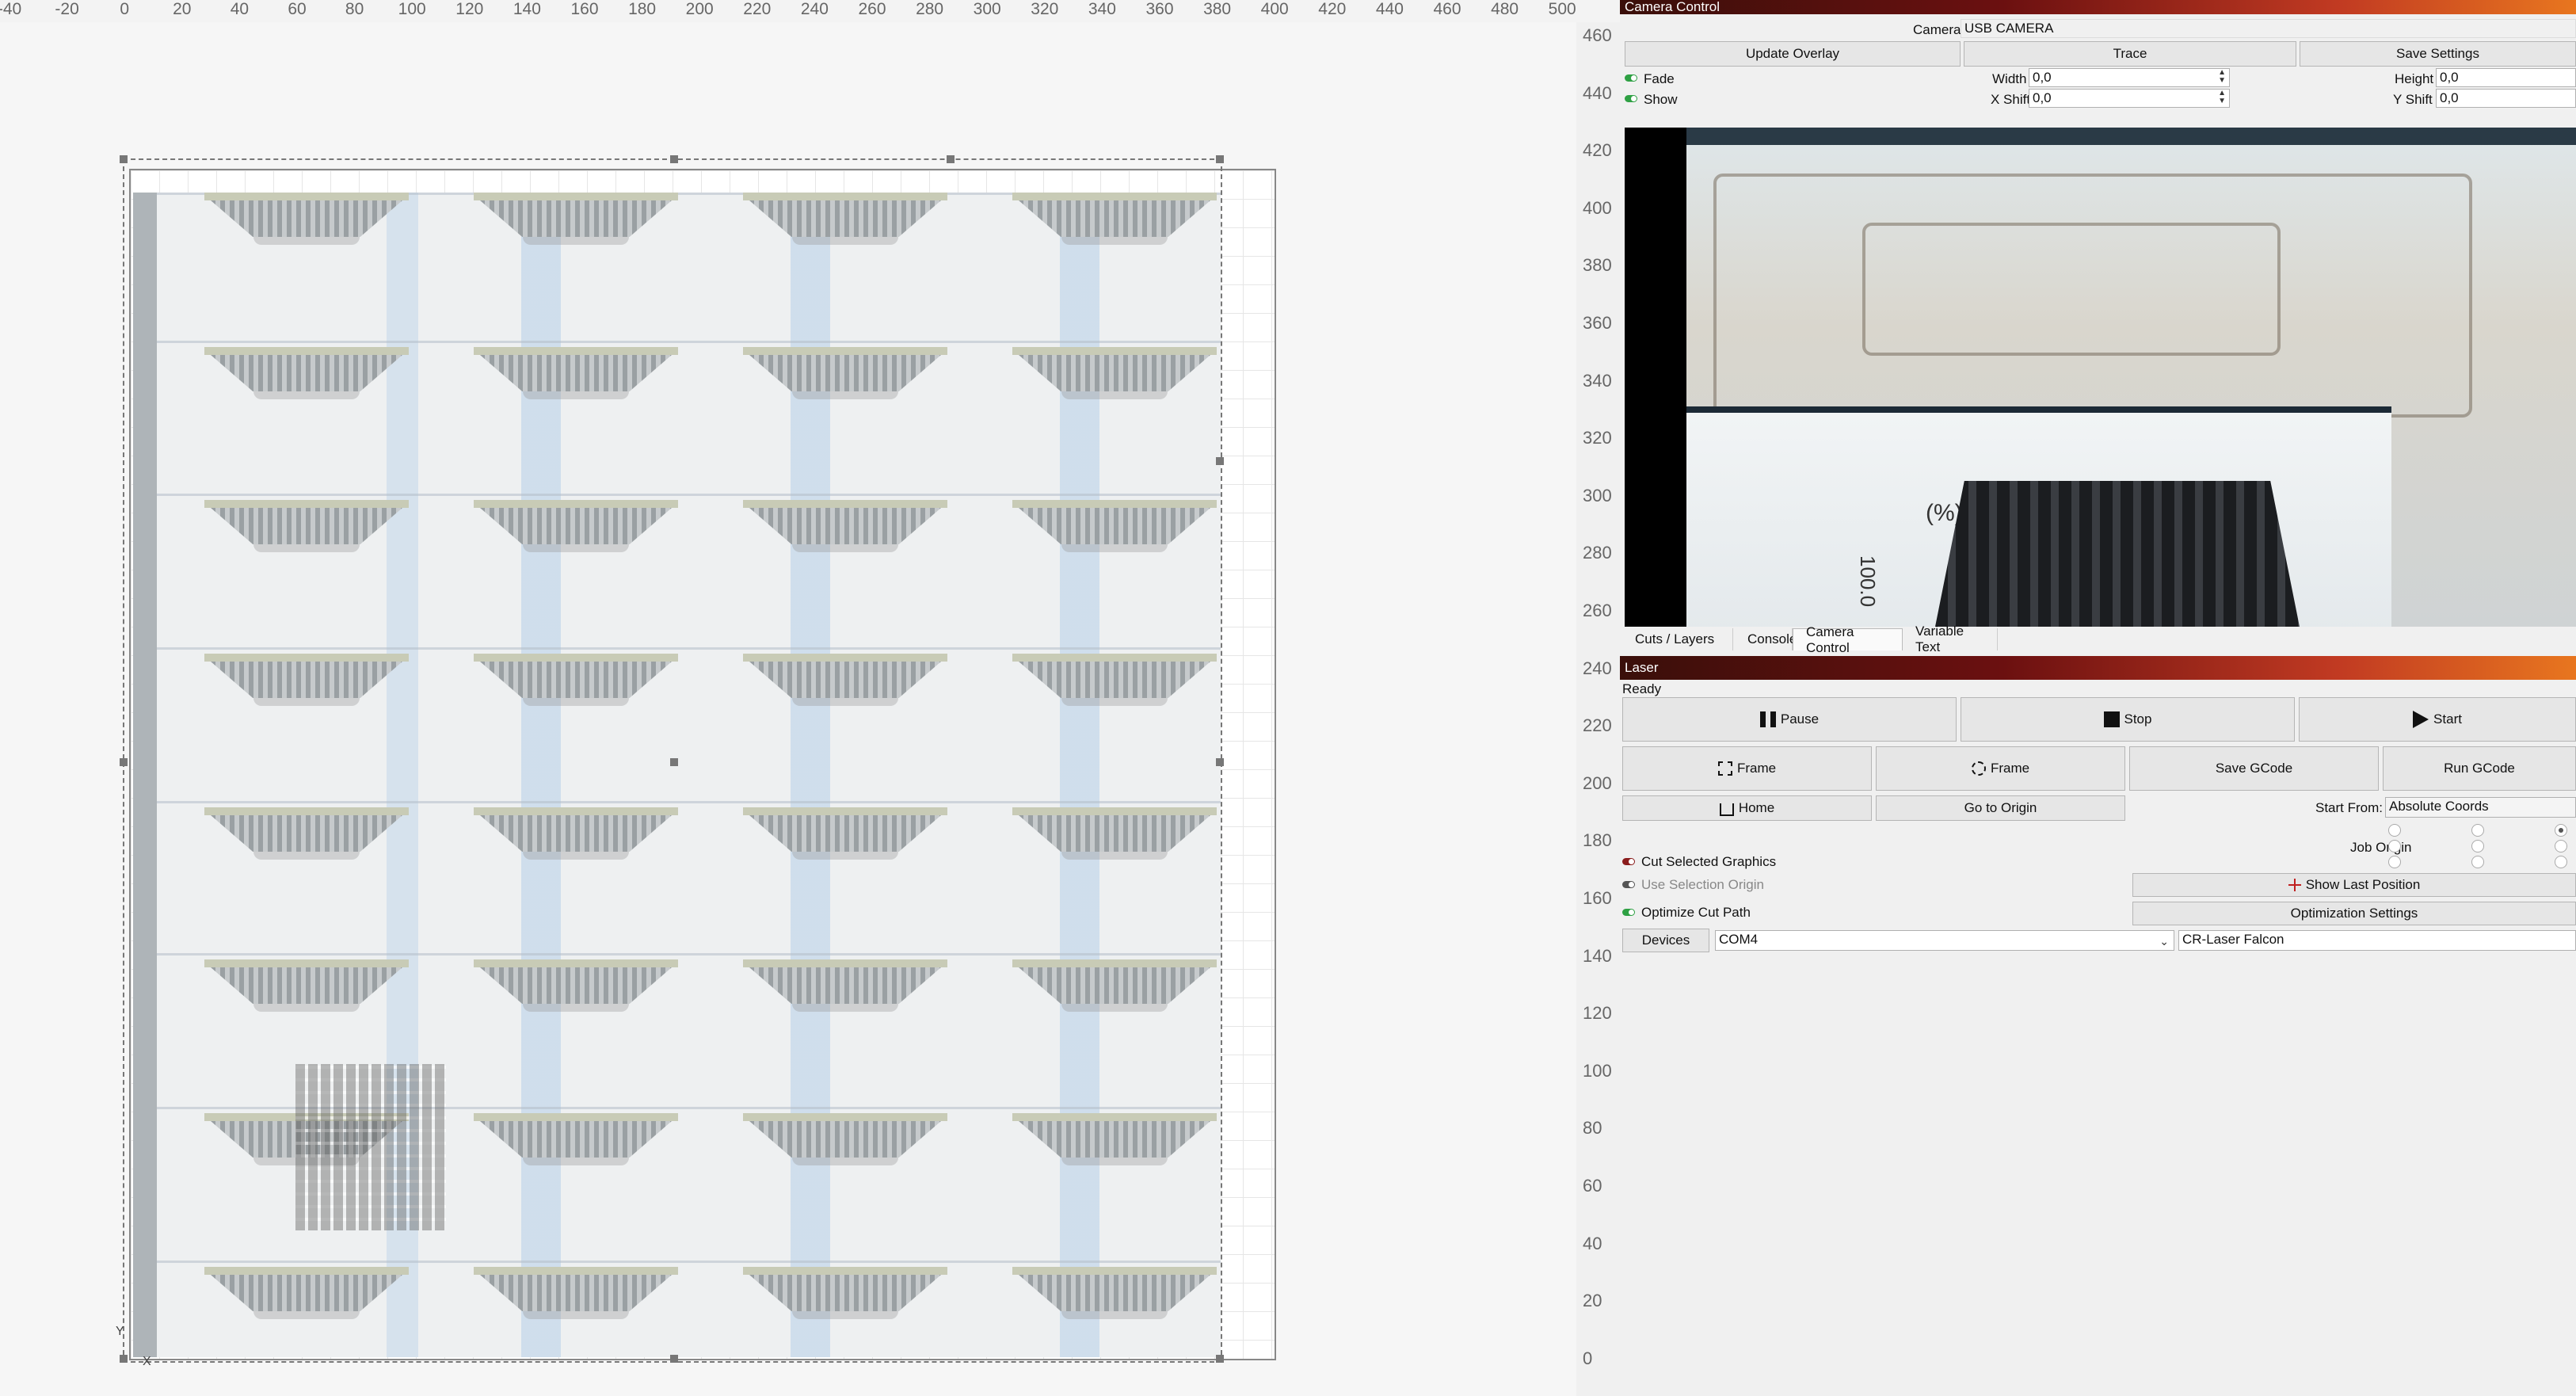 This screenshot has width=2576, height=1396. What do you see at coordinates (1159, 9) in the screenshot?
I see `ruler-top-tick: 360` at bounding box center [1159, 9].